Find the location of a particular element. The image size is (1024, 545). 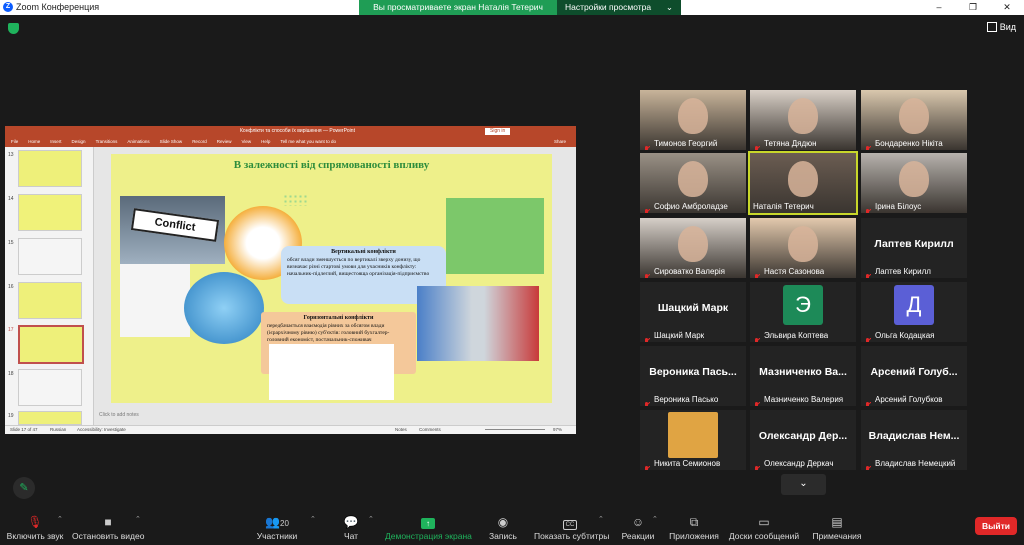

slide-notes: Click to add notes is located at coordinates (119, 415).